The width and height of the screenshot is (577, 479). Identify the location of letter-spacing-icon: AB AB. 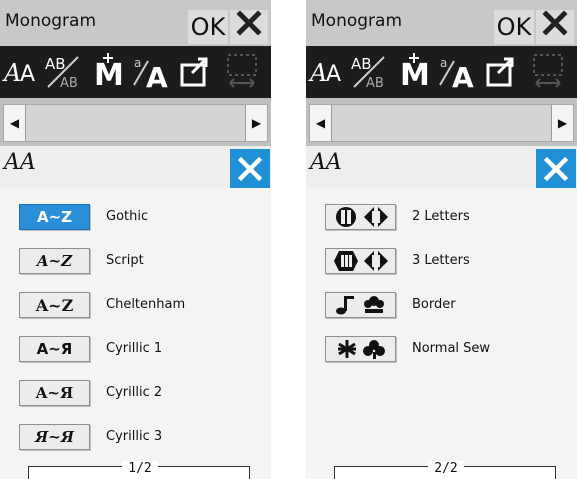
(368, 73).